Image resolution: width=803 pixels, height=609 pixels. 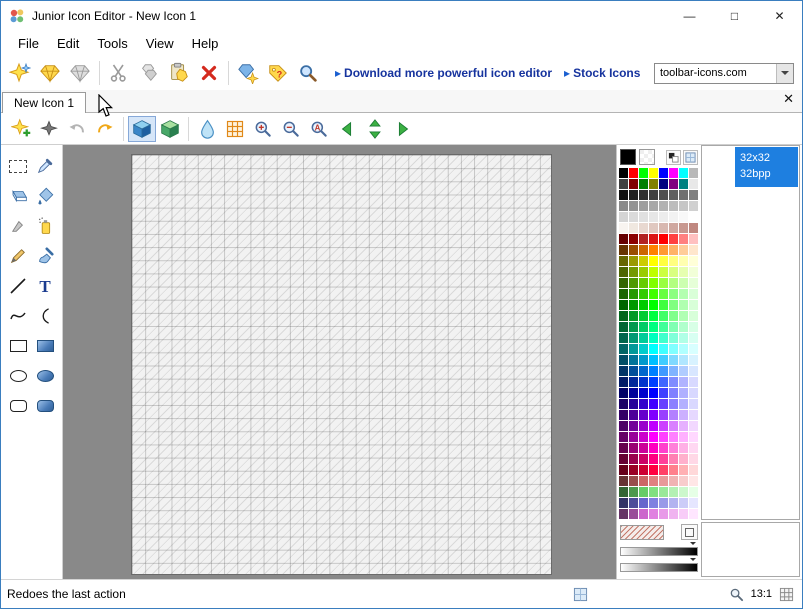 What do you see at coordinates (683, 371) in the screenshot?
I see `palette-swatch-r19c7` at bounding box center [683, 371].